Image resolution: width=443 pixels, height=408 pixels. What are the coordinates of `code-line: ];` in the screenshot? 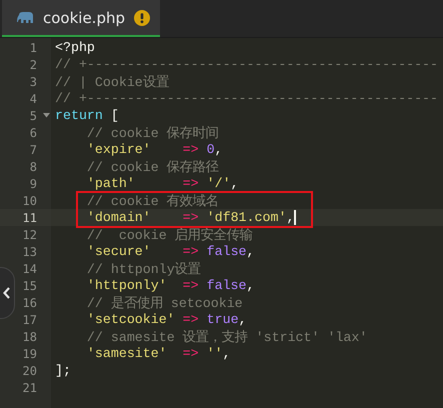 It's located at (62, 370).